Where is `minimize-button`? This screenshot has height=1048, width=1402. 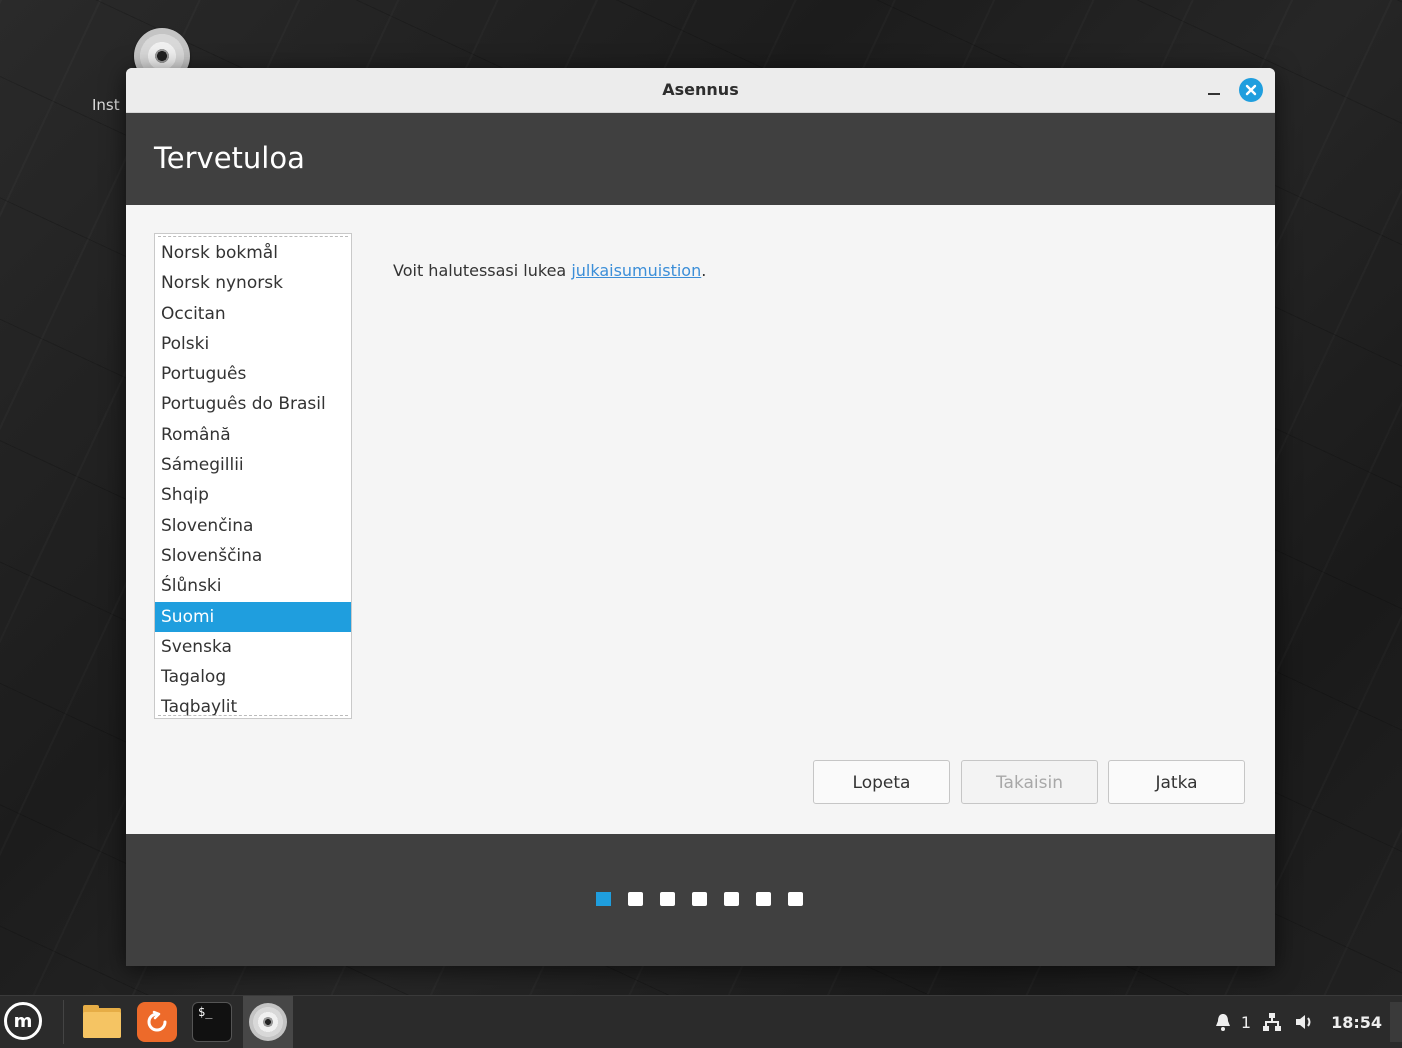 minimize-button is located at coordinates (1214, 89).